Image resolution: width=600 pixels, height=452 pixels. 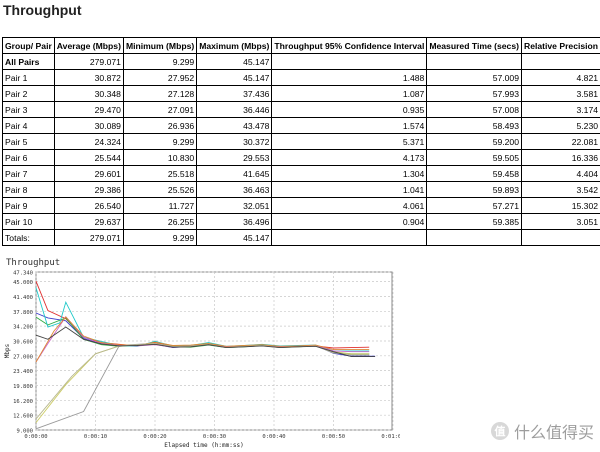 What do you see at coordinates (234, 190) in the screenshot?
I see `table-cell: 36.463` at bounding box center [234, 190].